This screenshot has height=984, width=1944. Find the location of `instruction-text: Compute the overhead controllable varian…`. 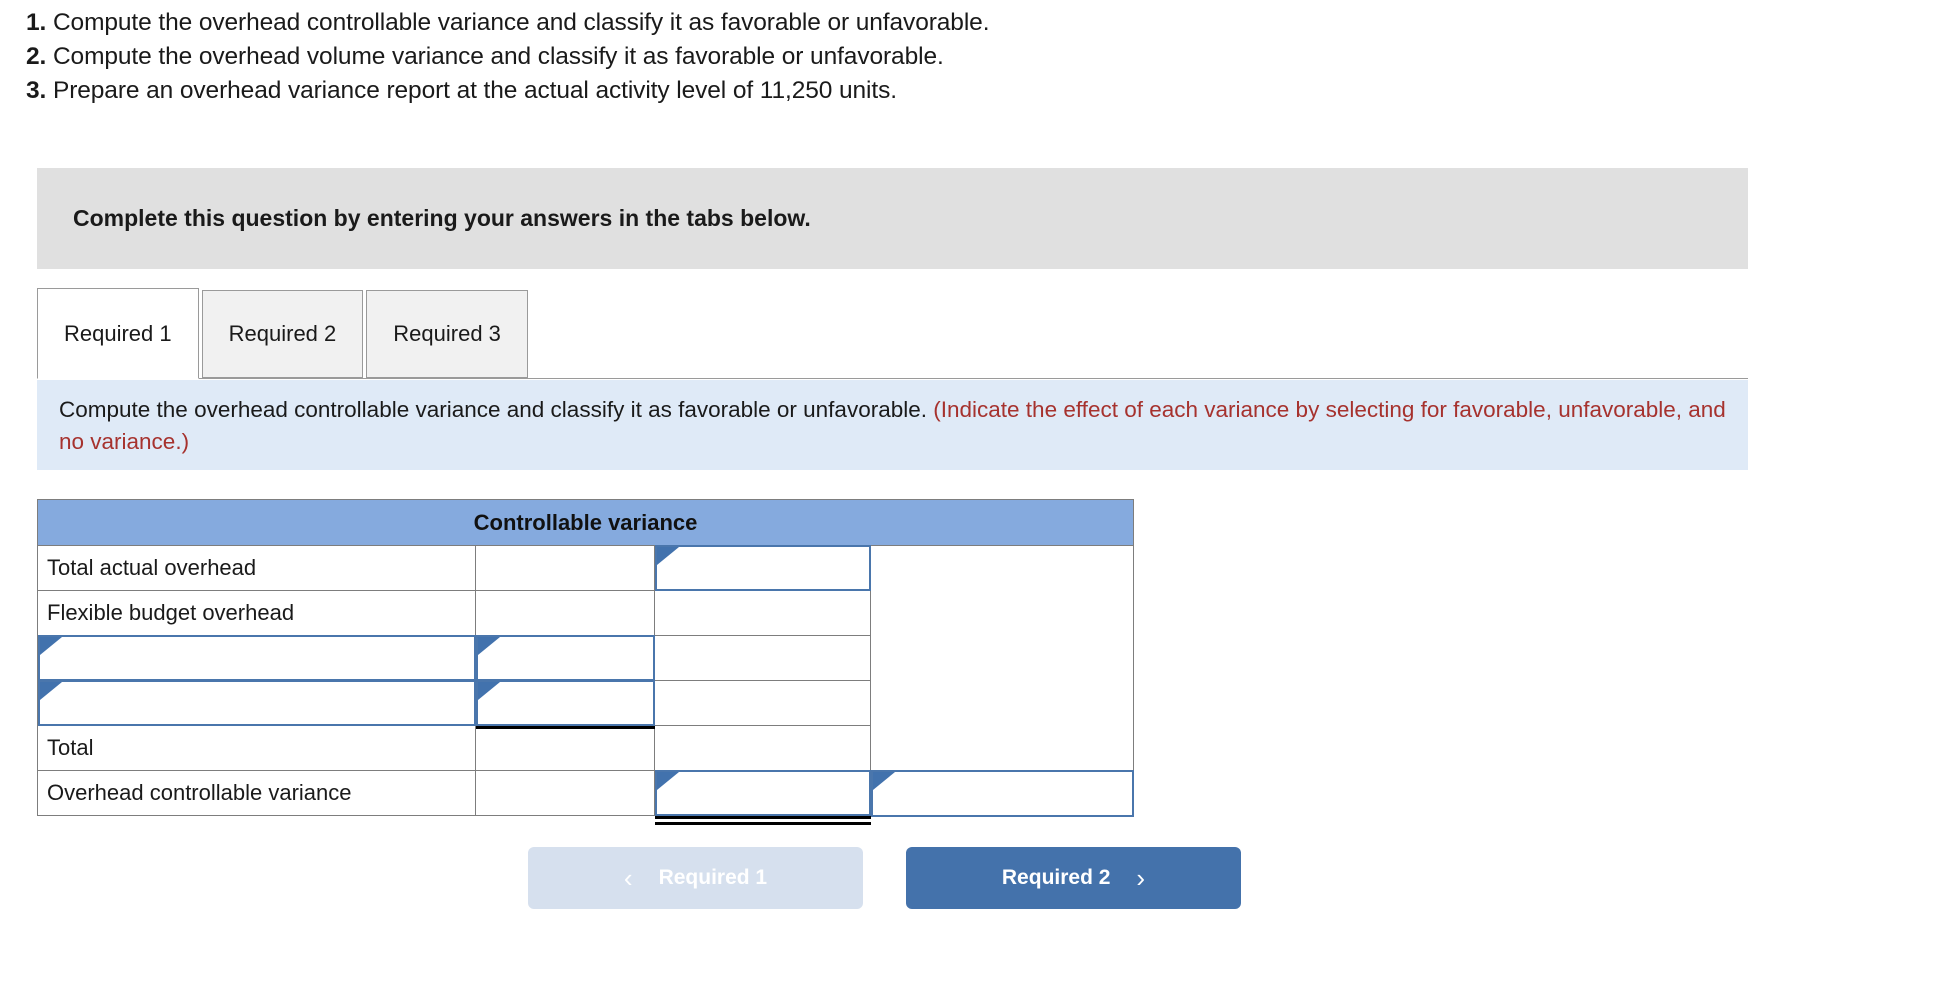

instruction-text: Compute the overhead controllable varian… is located at coordinates (496, 409).